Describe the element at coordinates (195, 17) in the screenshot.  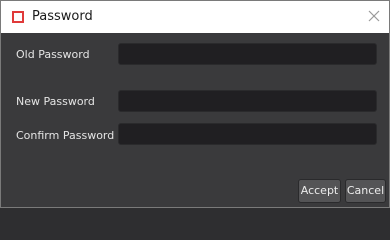
I see `title-bar: Password` at that location.